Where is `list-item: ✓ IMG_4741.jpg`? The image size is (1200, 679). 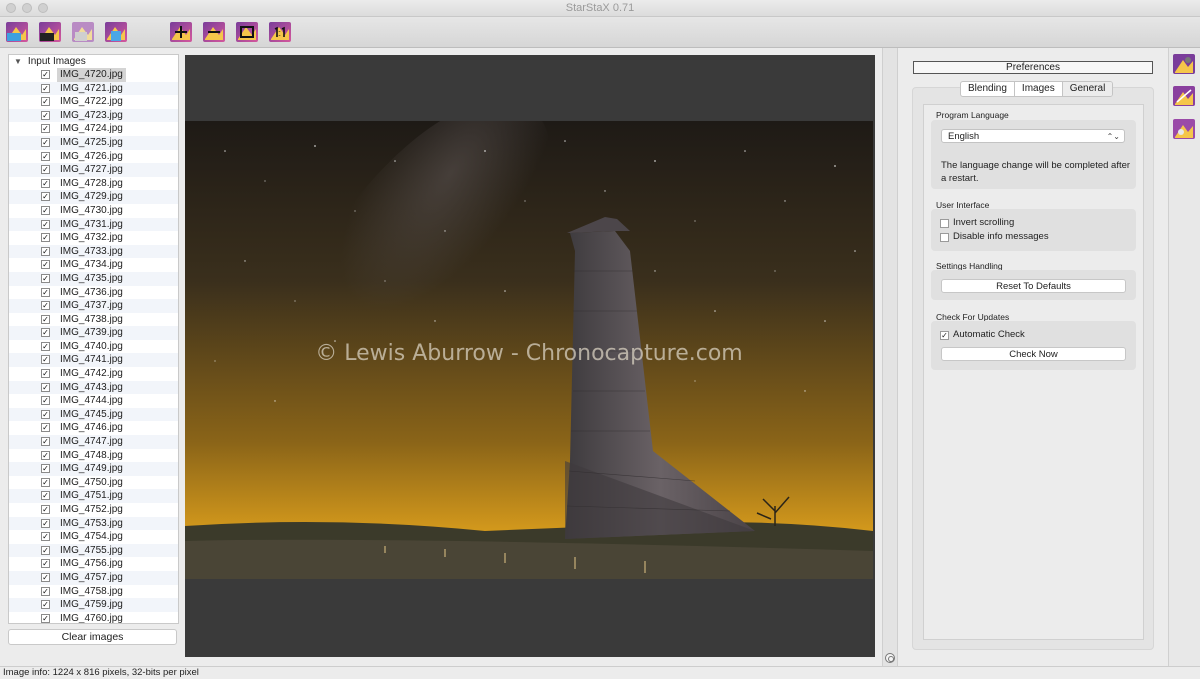
list-item: ✓ IMG_4741.jpg is located at coordinates (93, 360).